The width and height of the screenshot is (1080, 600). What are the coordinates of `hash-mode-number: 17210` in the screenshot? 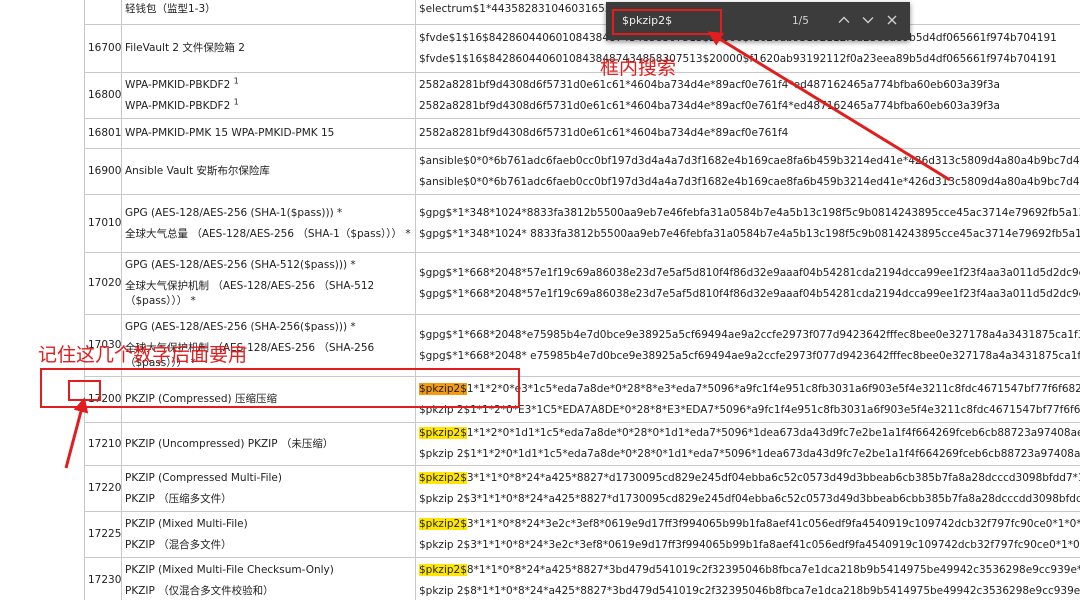 It's located at (103, 444).